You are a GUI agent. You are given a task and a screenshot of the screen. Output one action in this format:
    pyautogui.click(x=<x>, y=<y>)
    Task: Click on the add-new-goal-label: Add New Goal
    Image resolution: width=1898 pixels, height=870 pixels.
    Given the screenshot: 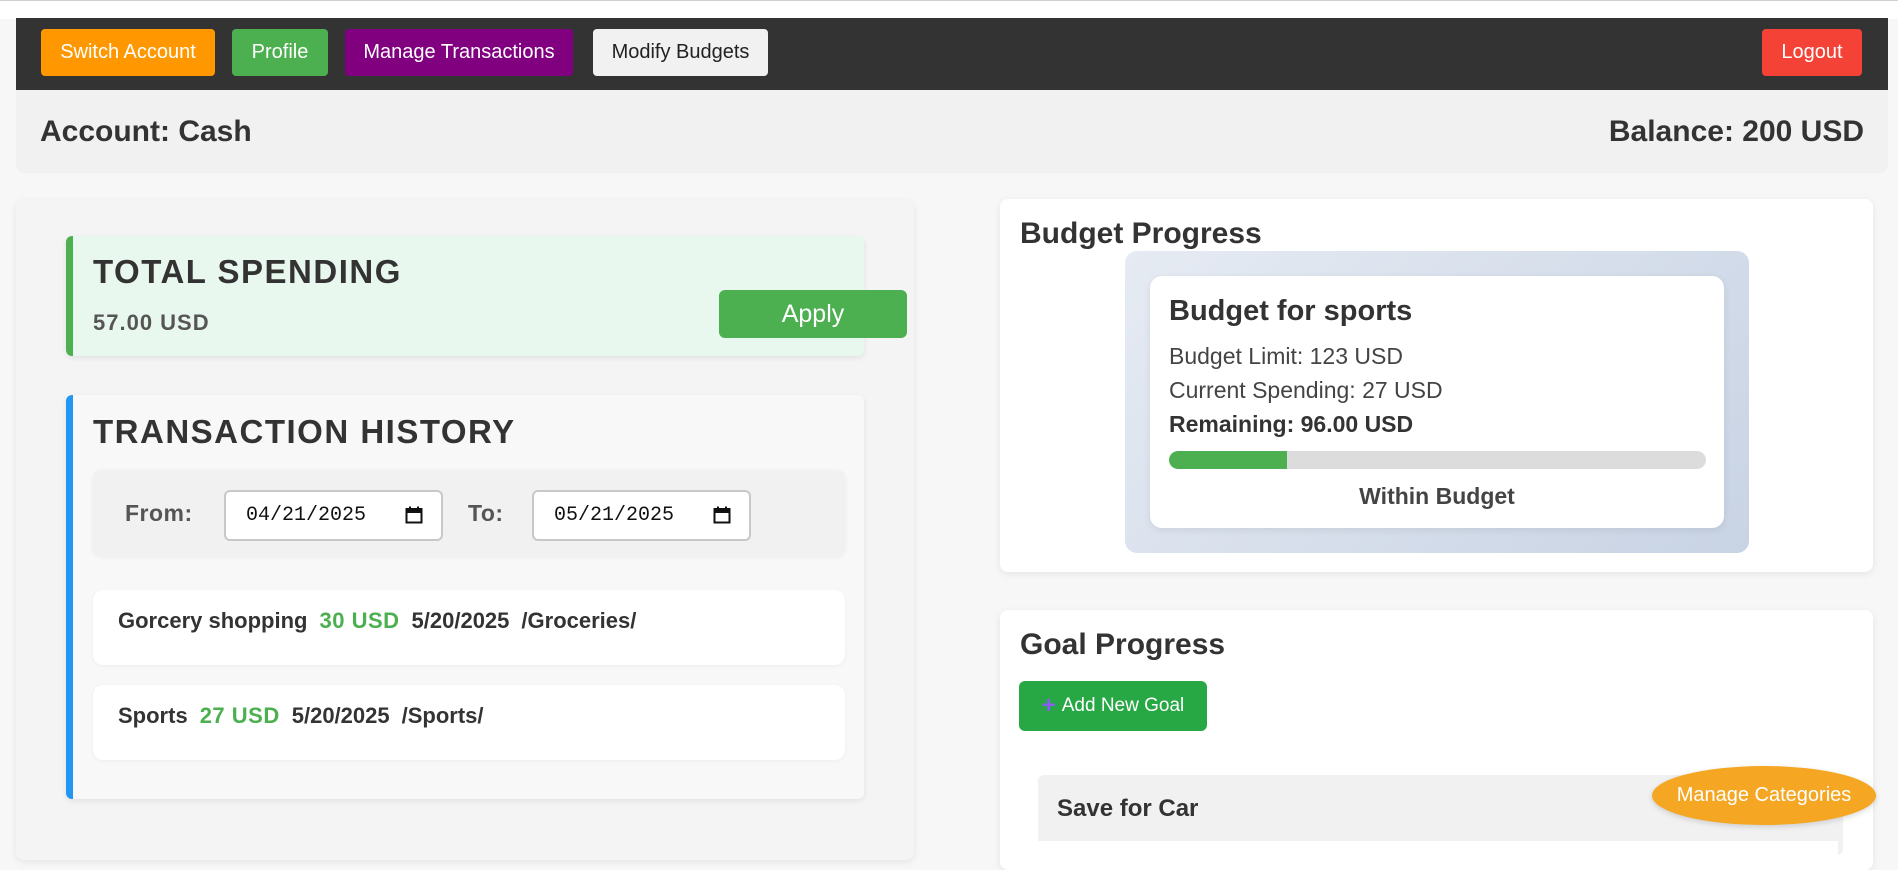 What is the action you would take?
    pyautogui.click(x=1123, y=705)
    